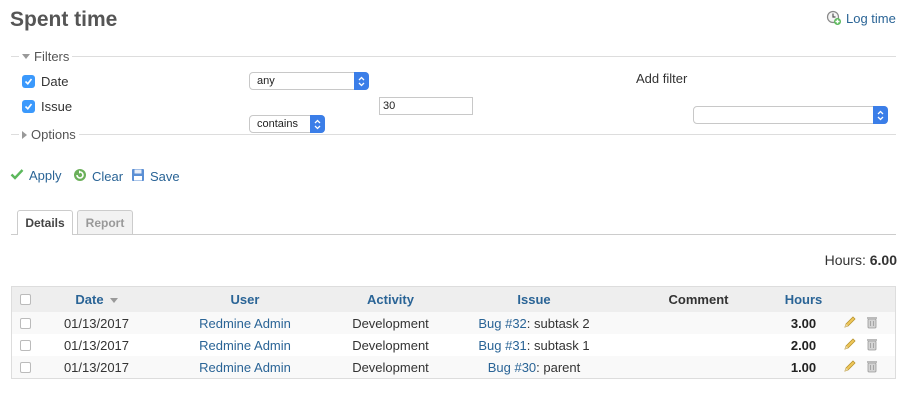 This screenshot has height=393, width=907. What do you see at coordinates (28, 106) in the screenshot?
I see `filter-issue-checkbox` at bounding box center [28, 106].